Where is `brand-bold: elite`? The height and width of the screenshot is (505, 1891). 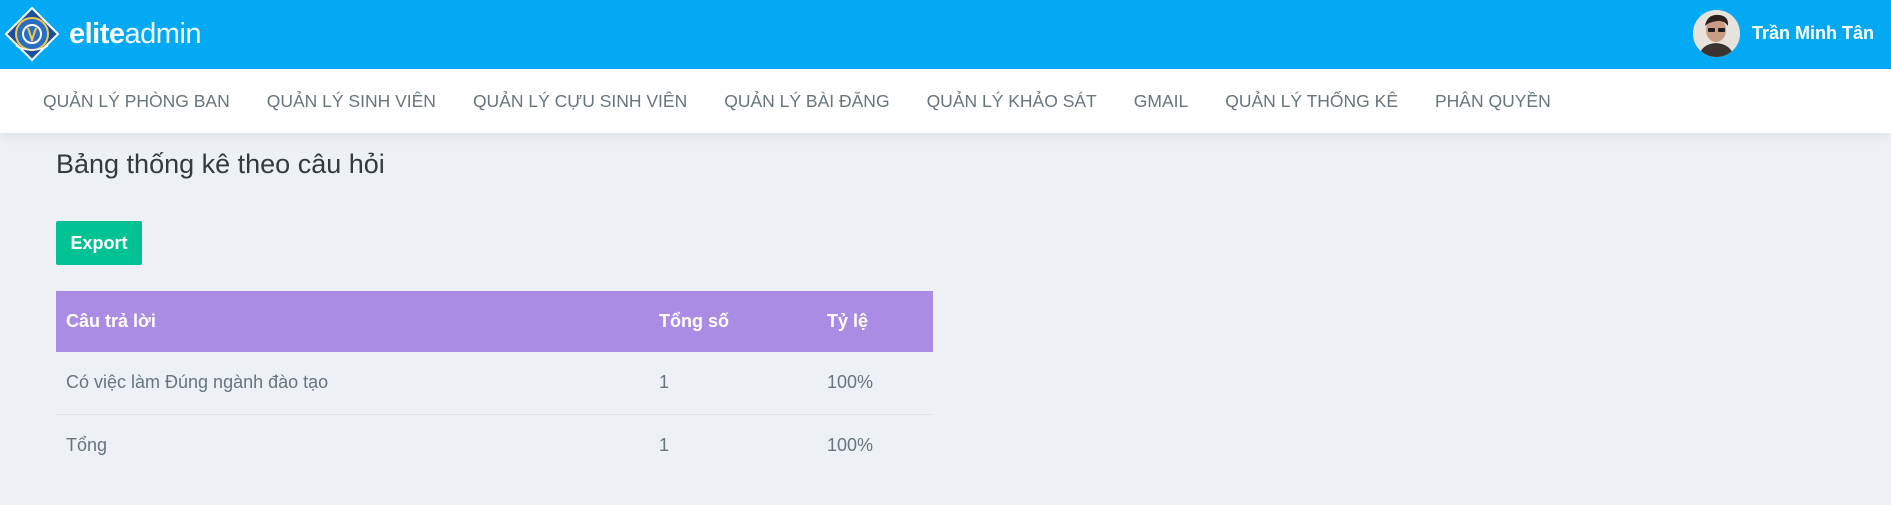
brand-bold: elite is located at coordinates (97, 34).